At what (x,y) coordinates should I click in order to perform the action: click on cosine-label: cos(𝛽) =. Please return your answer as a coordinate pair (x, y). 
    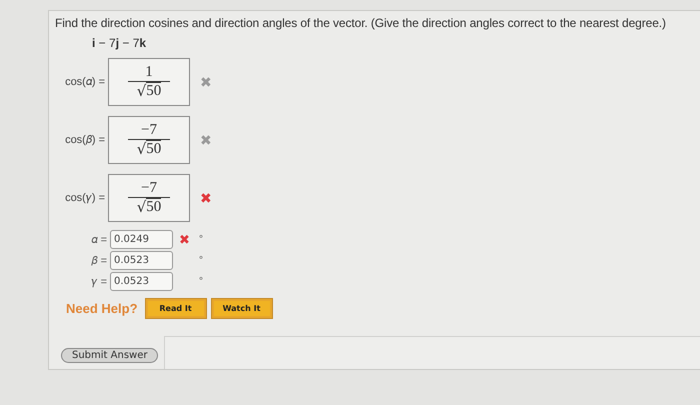
    Looking at the image, I should click on (84, 140).